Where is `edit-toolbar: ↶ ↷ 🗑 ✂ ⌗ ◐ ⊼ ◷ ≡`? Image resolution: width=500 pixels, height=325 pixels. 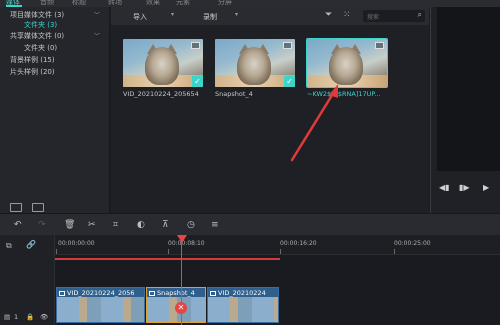 edit-toolbar: ↶ ↷ 🗑 ✂ ⌗ ◐ ⊼ ◷ ≡ is located at coordinates (250, 224).